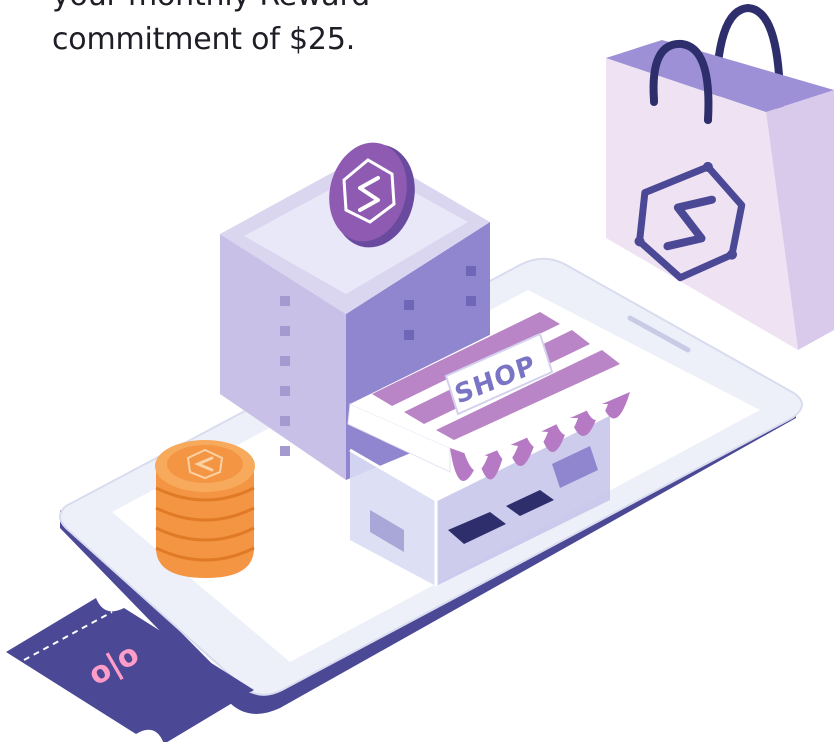  I want to click on shopping-bag-icon, so click(720, 176).